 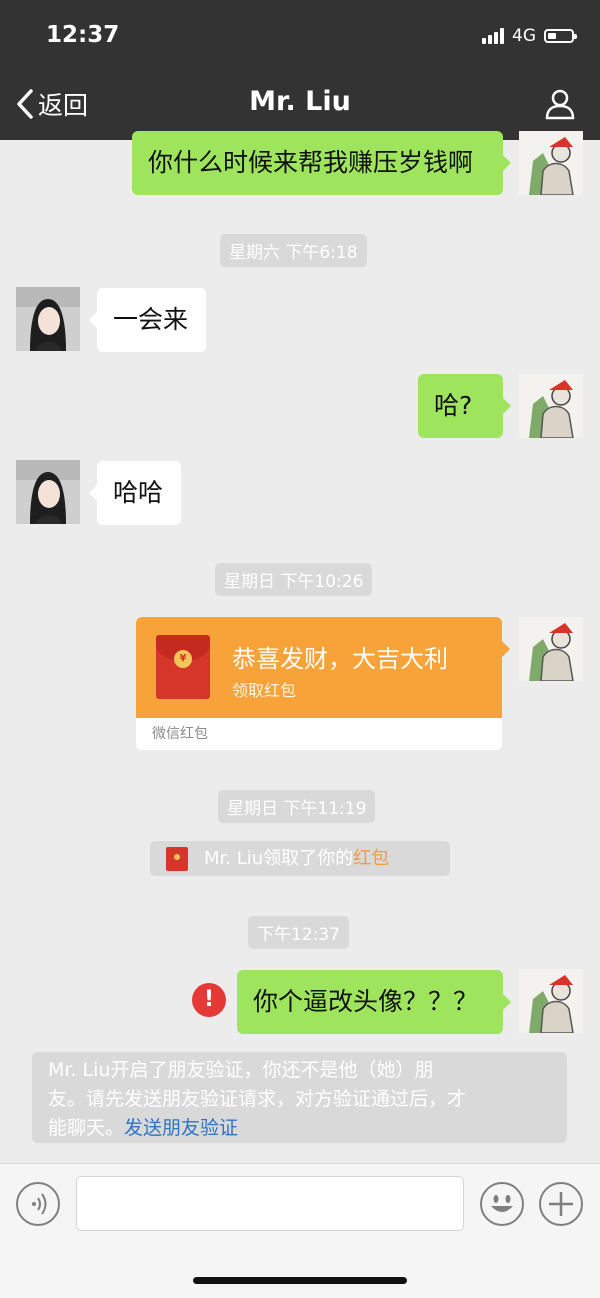 I want to click on chat-title: Mr. Liu, so click(x=300, y=101).